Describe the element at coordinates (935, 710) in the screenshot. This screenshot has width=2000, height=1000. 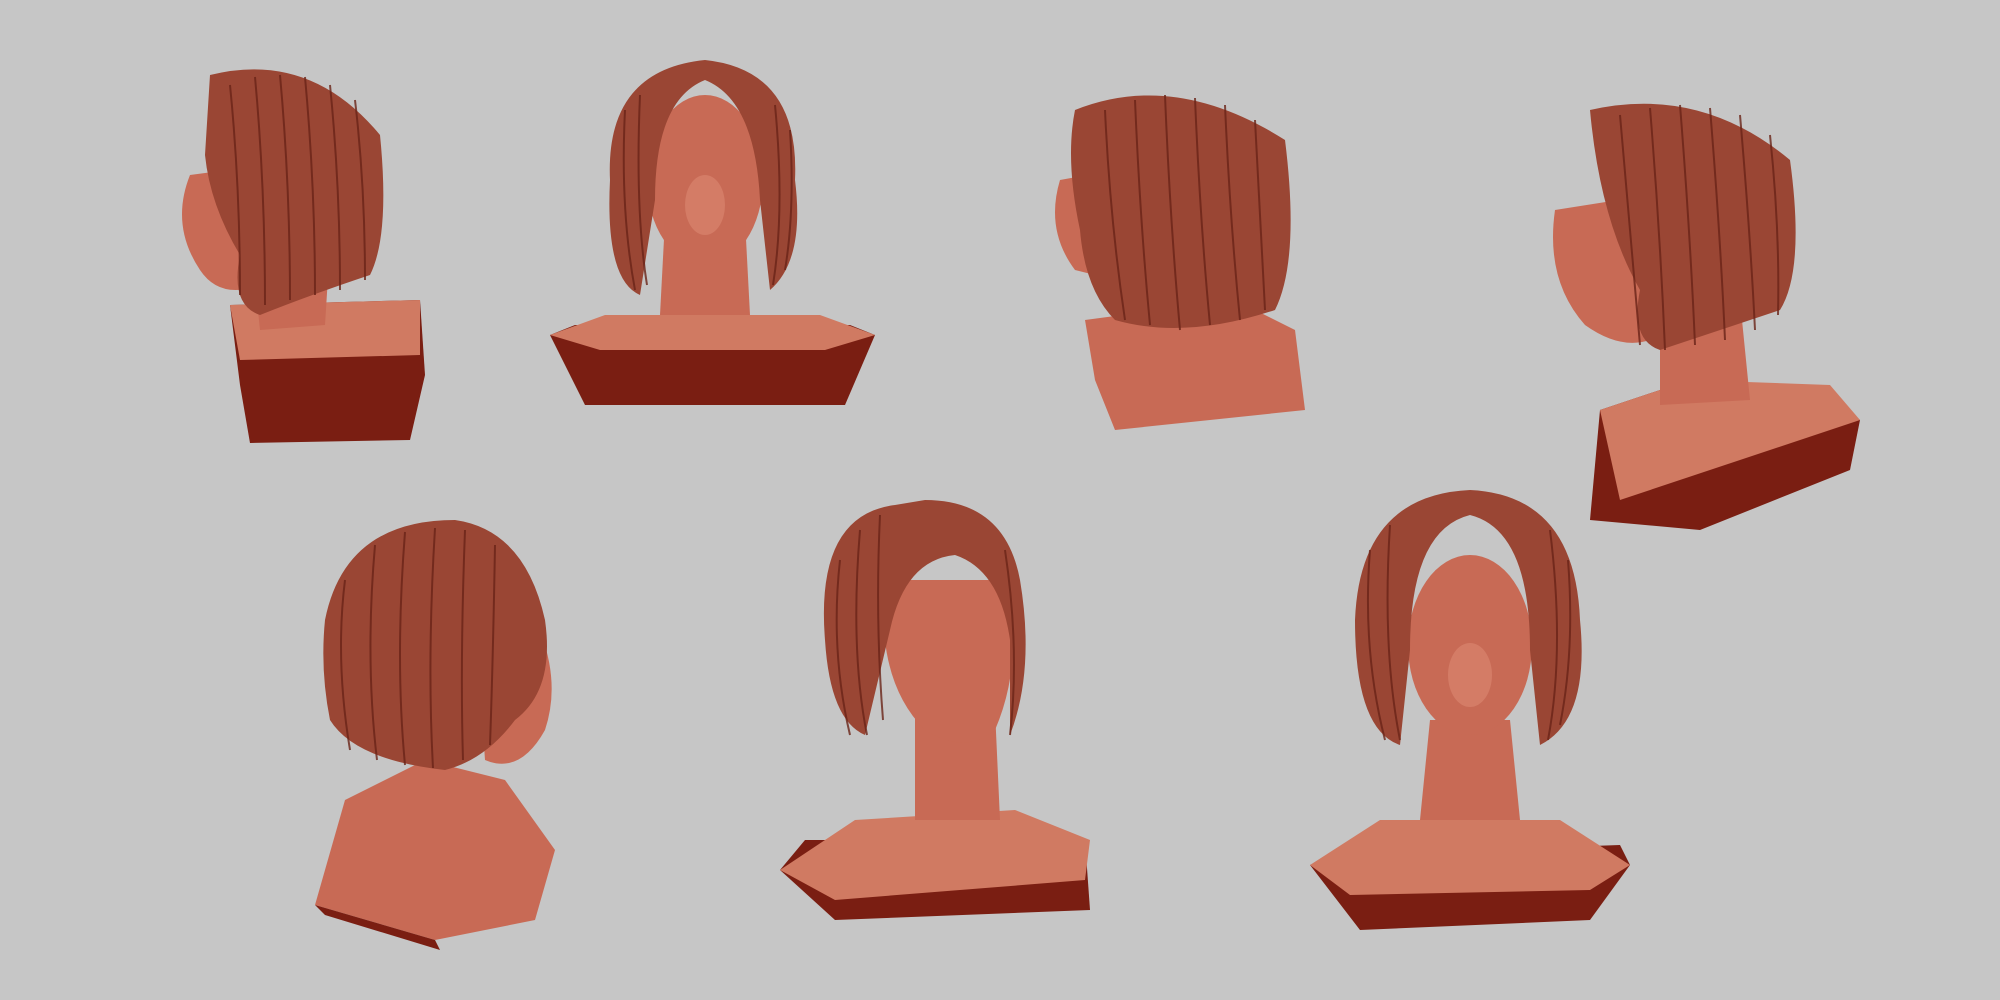
I see `right-three-quarter-bust` at that location.